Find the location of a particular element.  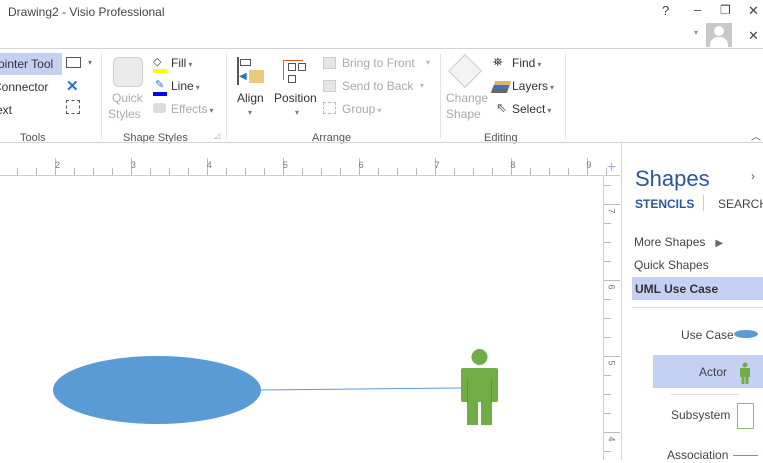

fill-color-icon is located at coordinates (160, 71).